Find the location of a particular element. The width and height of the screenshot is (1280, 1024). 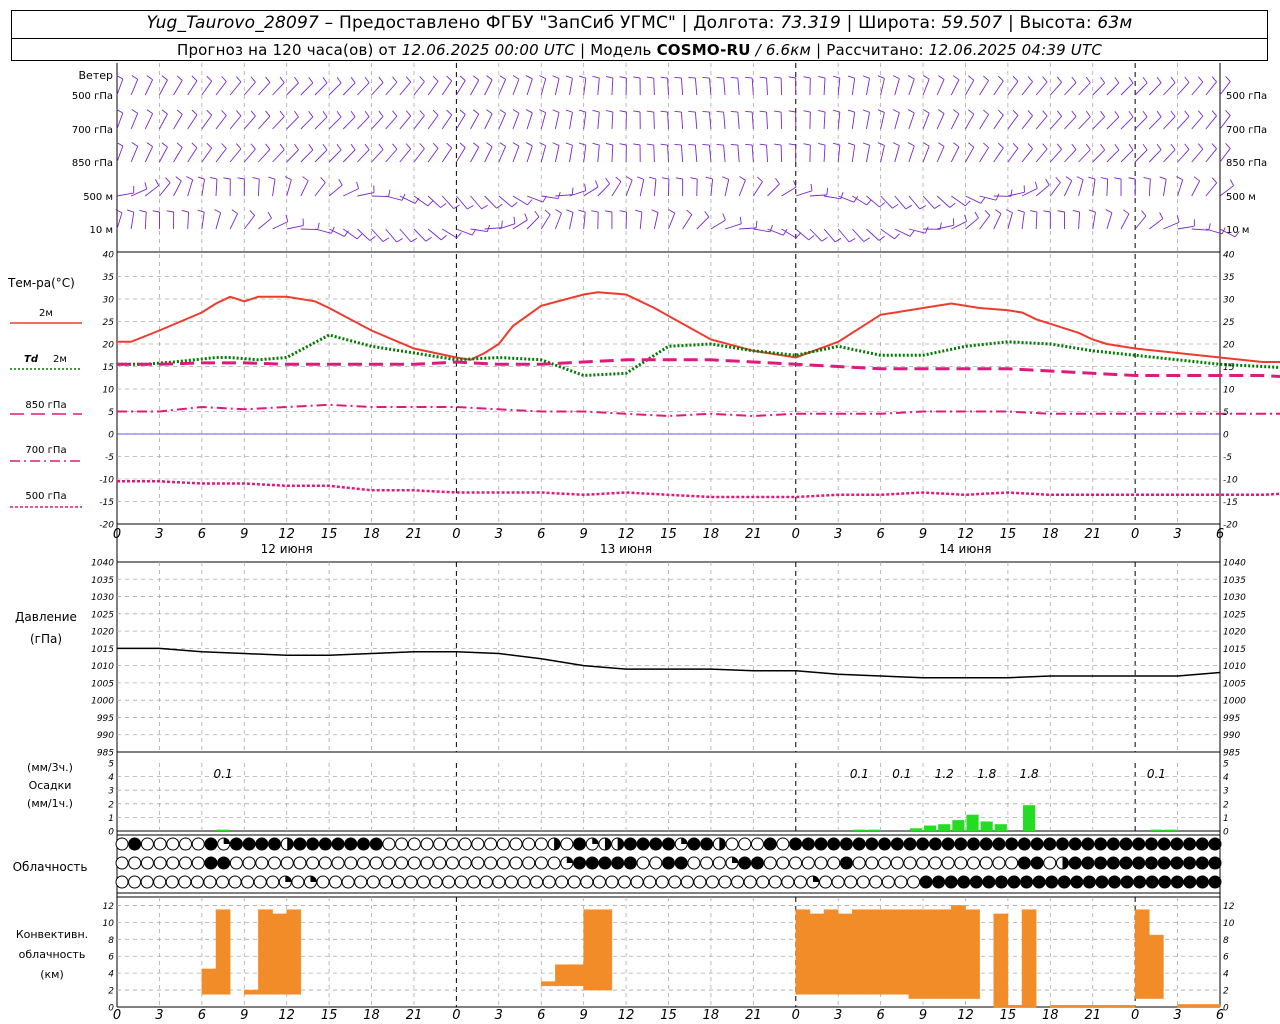

y-tick-label-right: 1040 is located at coordinates (1234, 564).